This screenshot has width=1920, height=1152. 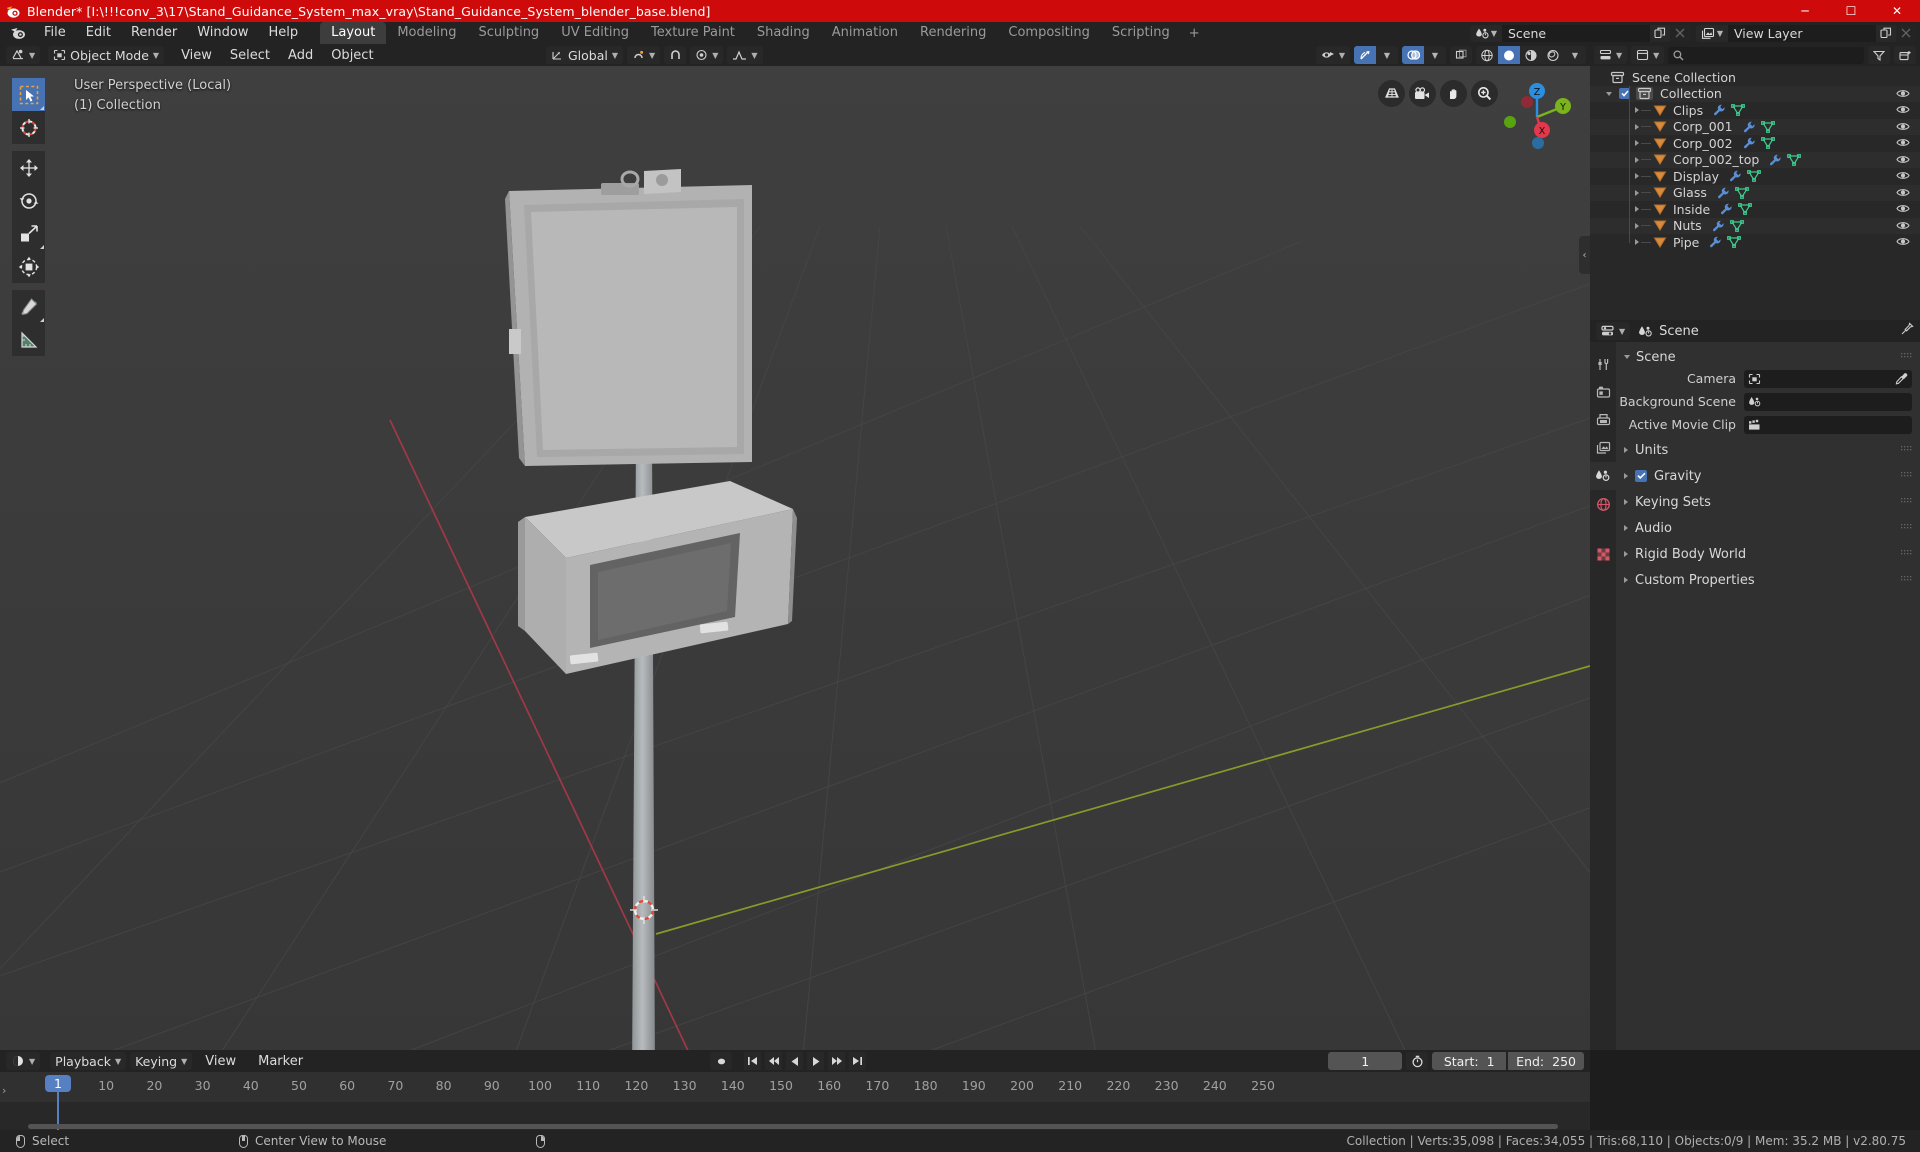 What do you see at coordinates (1802, 33) in the screenshot?
I see `view-layer-name-field: View Layer` at bounding box center [1802, 33].